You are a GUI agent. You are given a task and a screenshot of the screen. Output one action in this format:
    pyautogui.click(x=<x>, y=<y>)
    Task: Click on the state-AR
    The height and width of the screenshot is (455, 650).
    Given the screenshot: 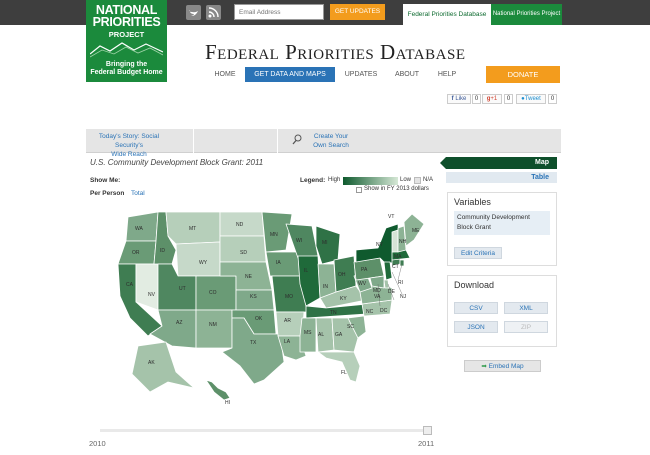 What is the action you would take?
    pyautogui.click(x=290, y=324)
    